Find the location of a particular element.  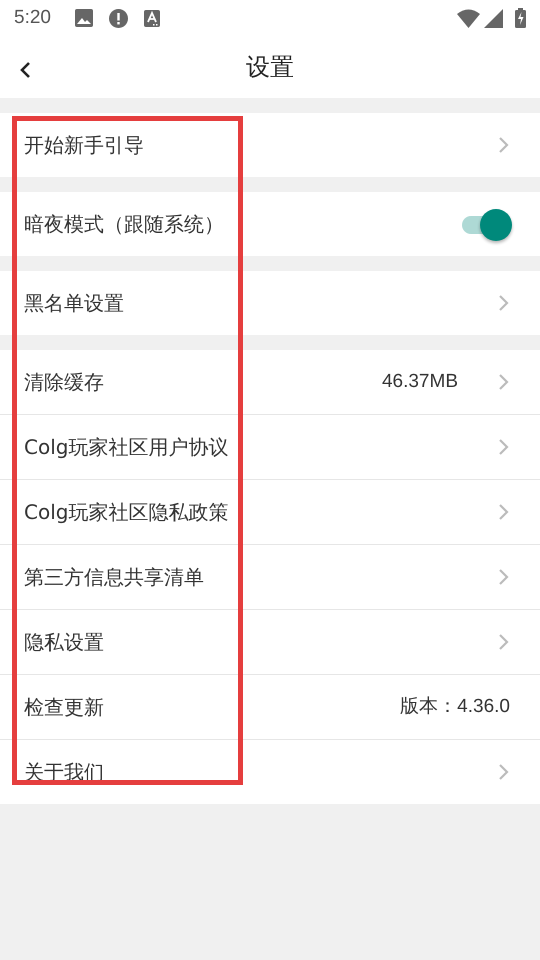

battery-icon is located at coordinates (520, 18).